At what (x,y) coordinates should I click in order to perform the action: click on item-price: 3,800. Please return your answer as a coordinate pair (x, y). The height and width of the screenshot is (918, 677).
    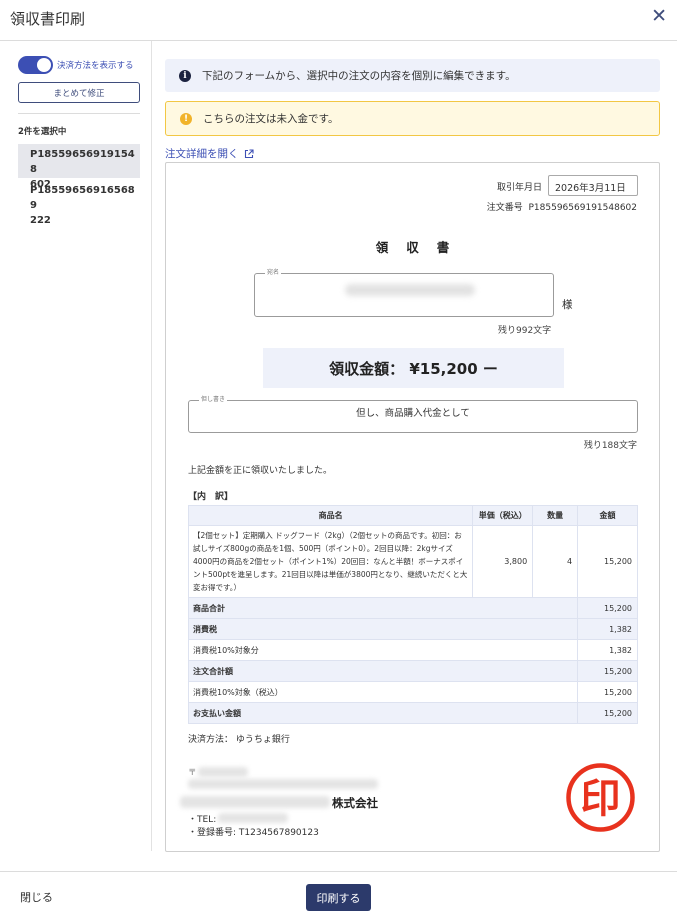
    Looking at the image, I should click on (503, 561).